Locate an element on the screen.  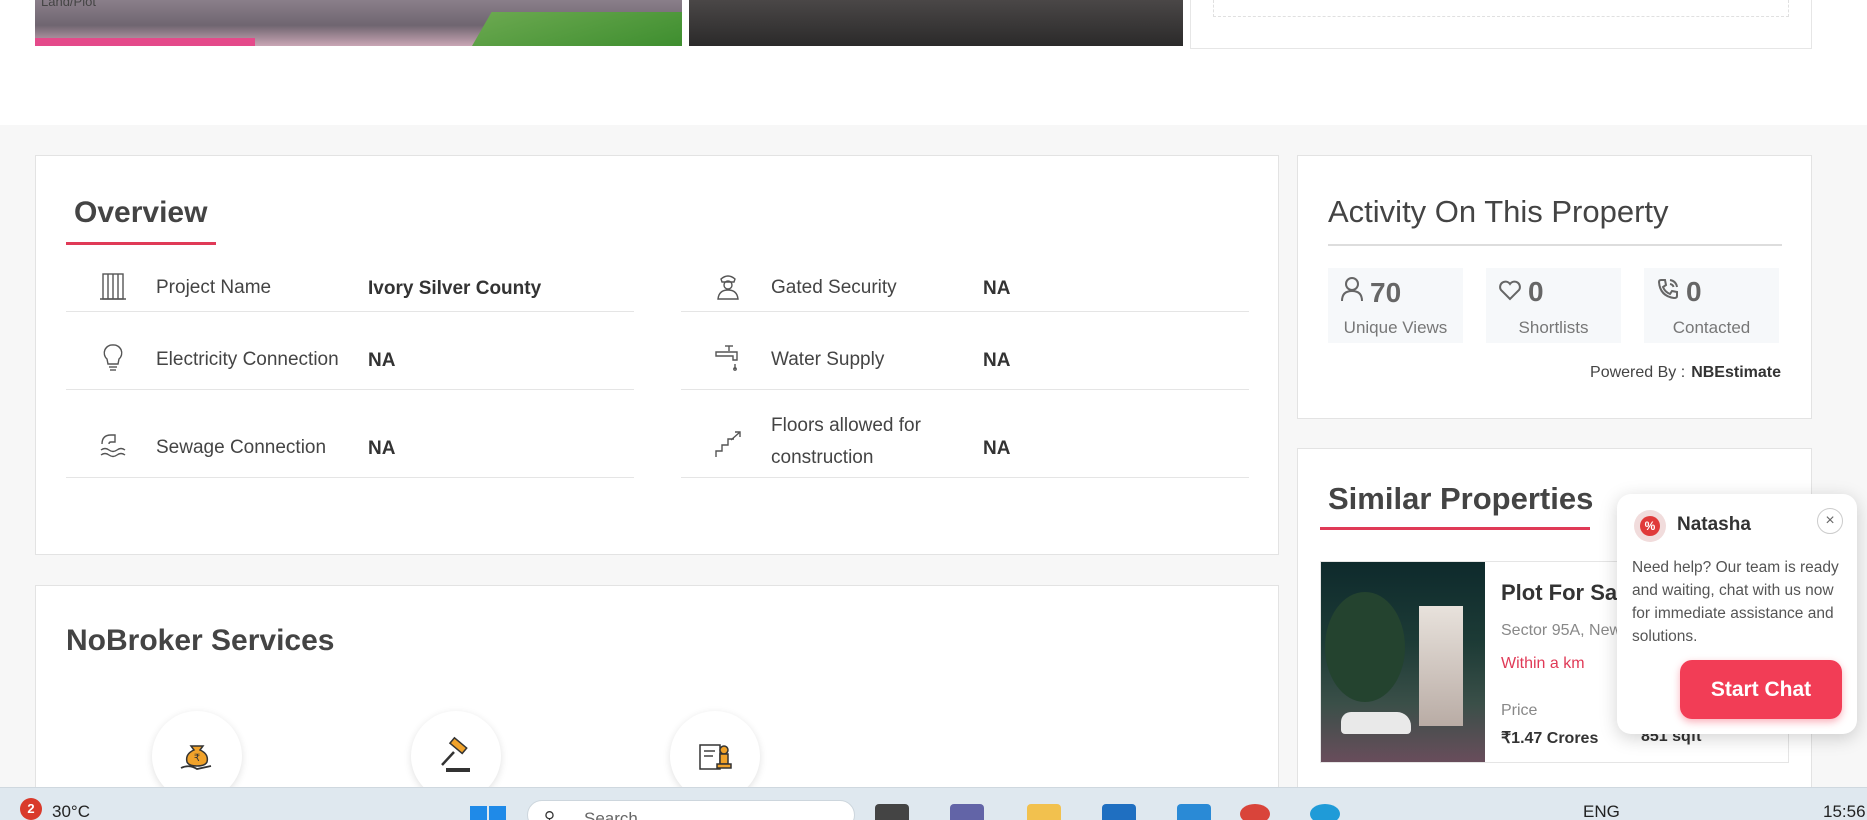
stat-label: Contacted is located at coordinates (1711, 327).